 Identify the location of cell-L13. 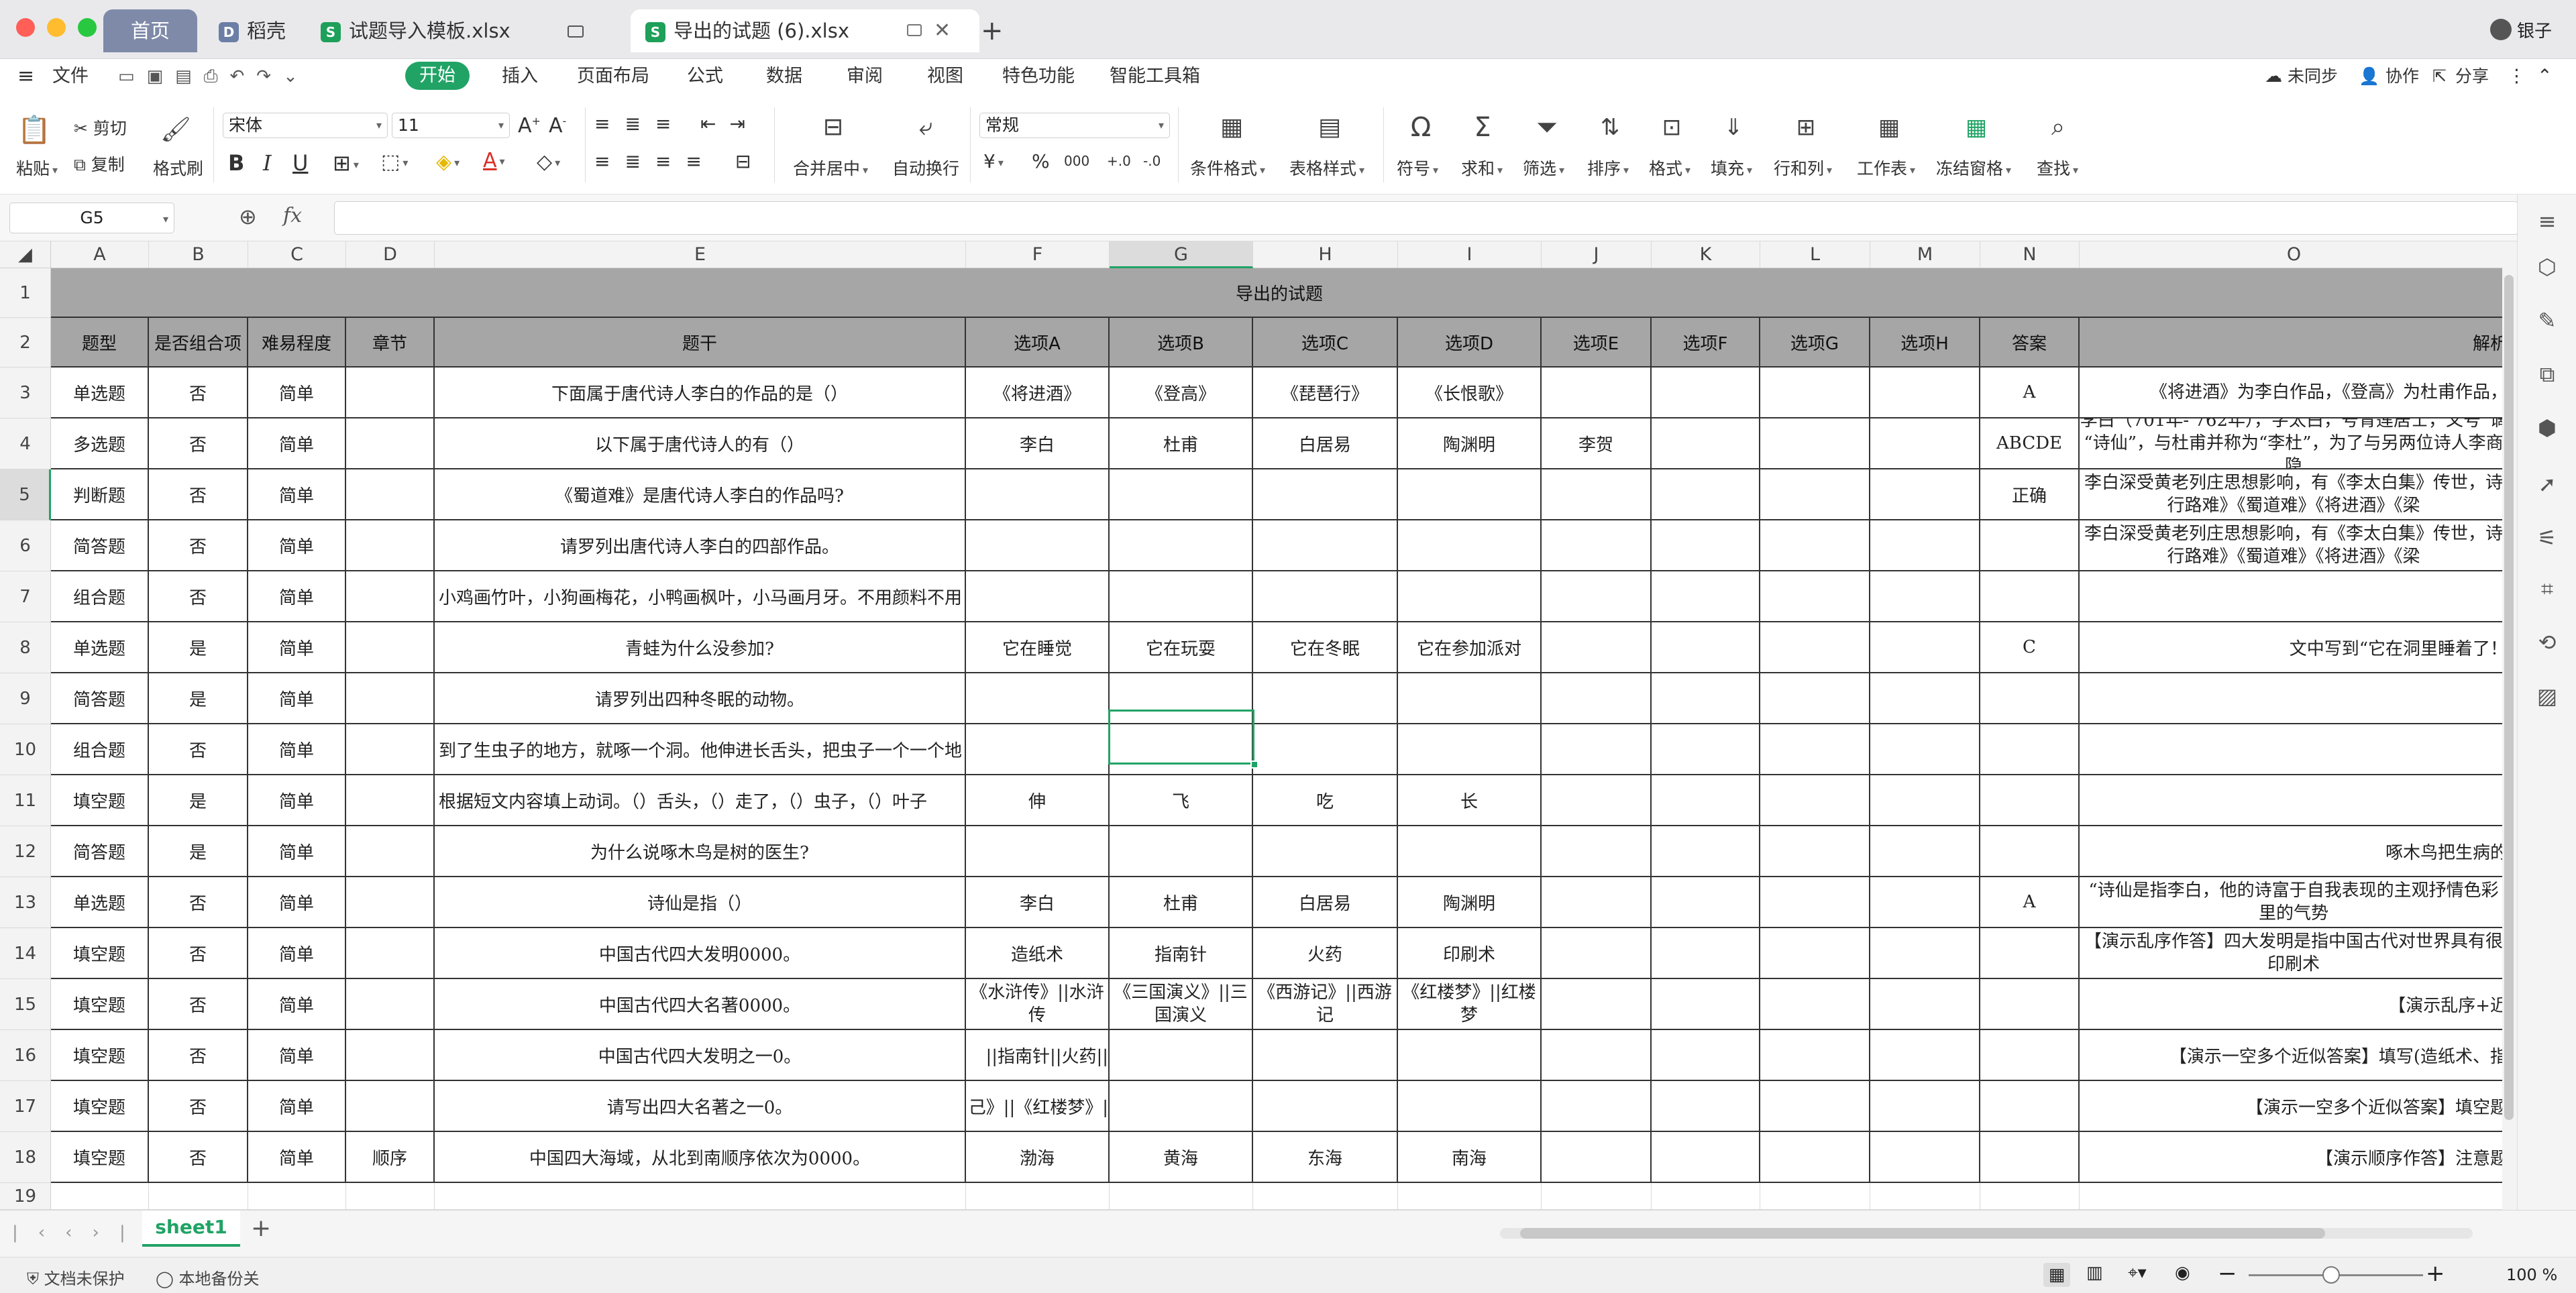
(1815, 902).